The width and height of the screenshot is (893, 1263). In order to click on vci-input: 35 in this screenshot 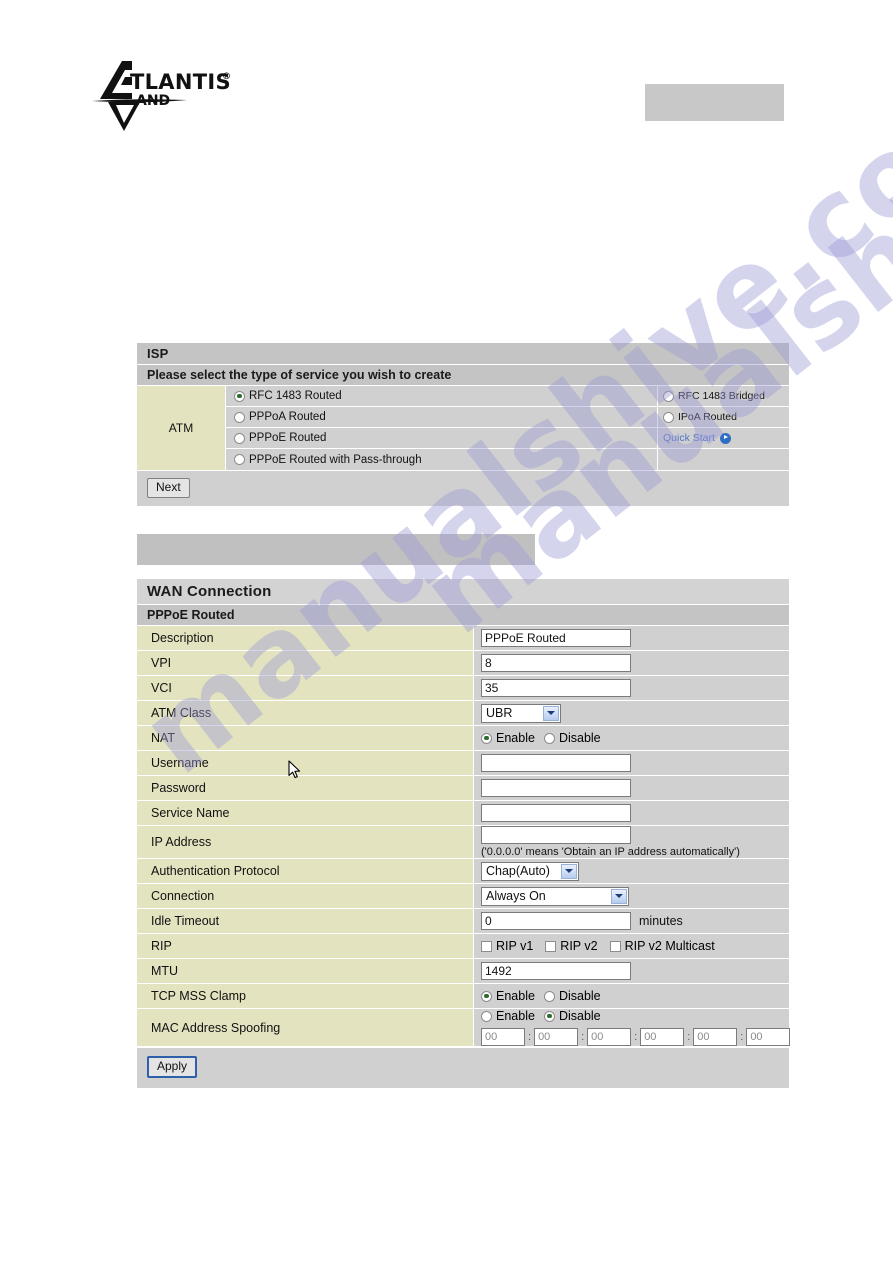, I will do `click(556, 688)`.